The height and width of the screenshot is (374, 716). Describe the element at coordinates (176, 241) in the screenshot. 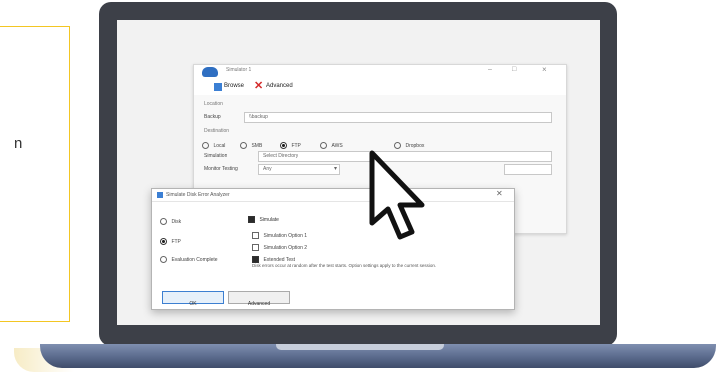

I see `dialog-option-label: FTP` at that location.